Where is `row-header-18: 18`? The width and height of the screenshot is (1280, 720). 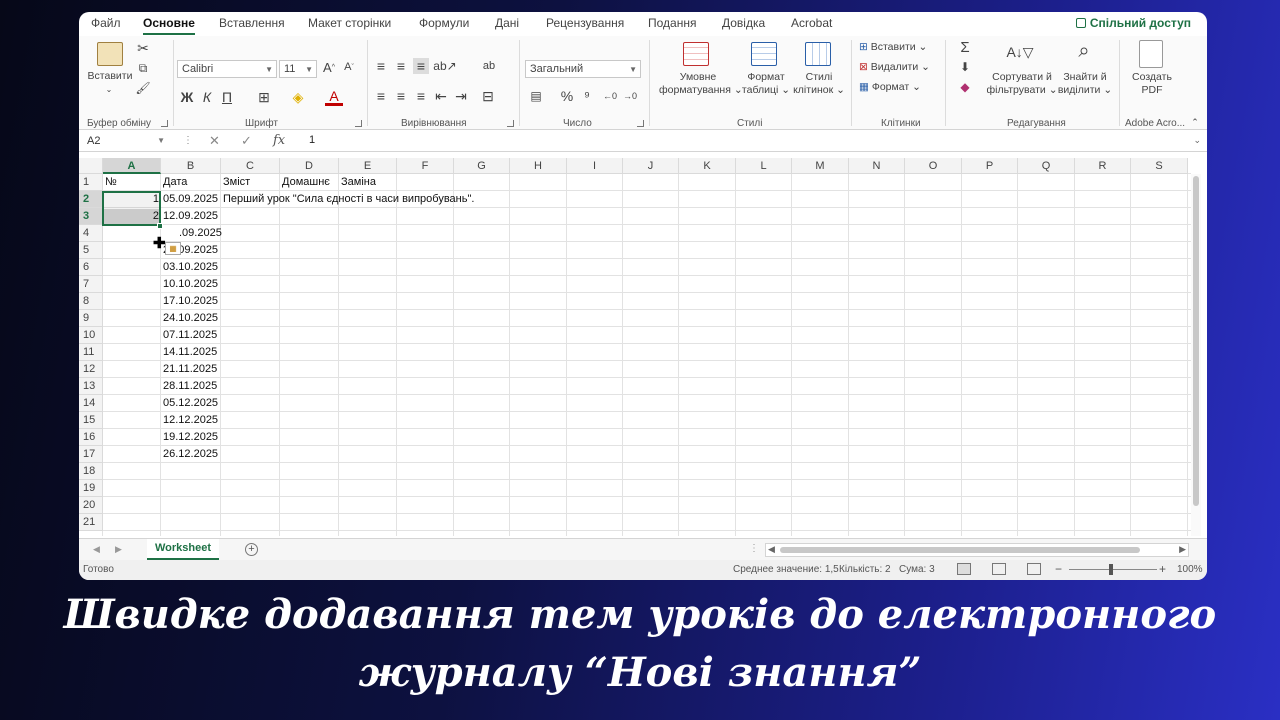 row-header-18: 18 is located at coordinates (91, 471).